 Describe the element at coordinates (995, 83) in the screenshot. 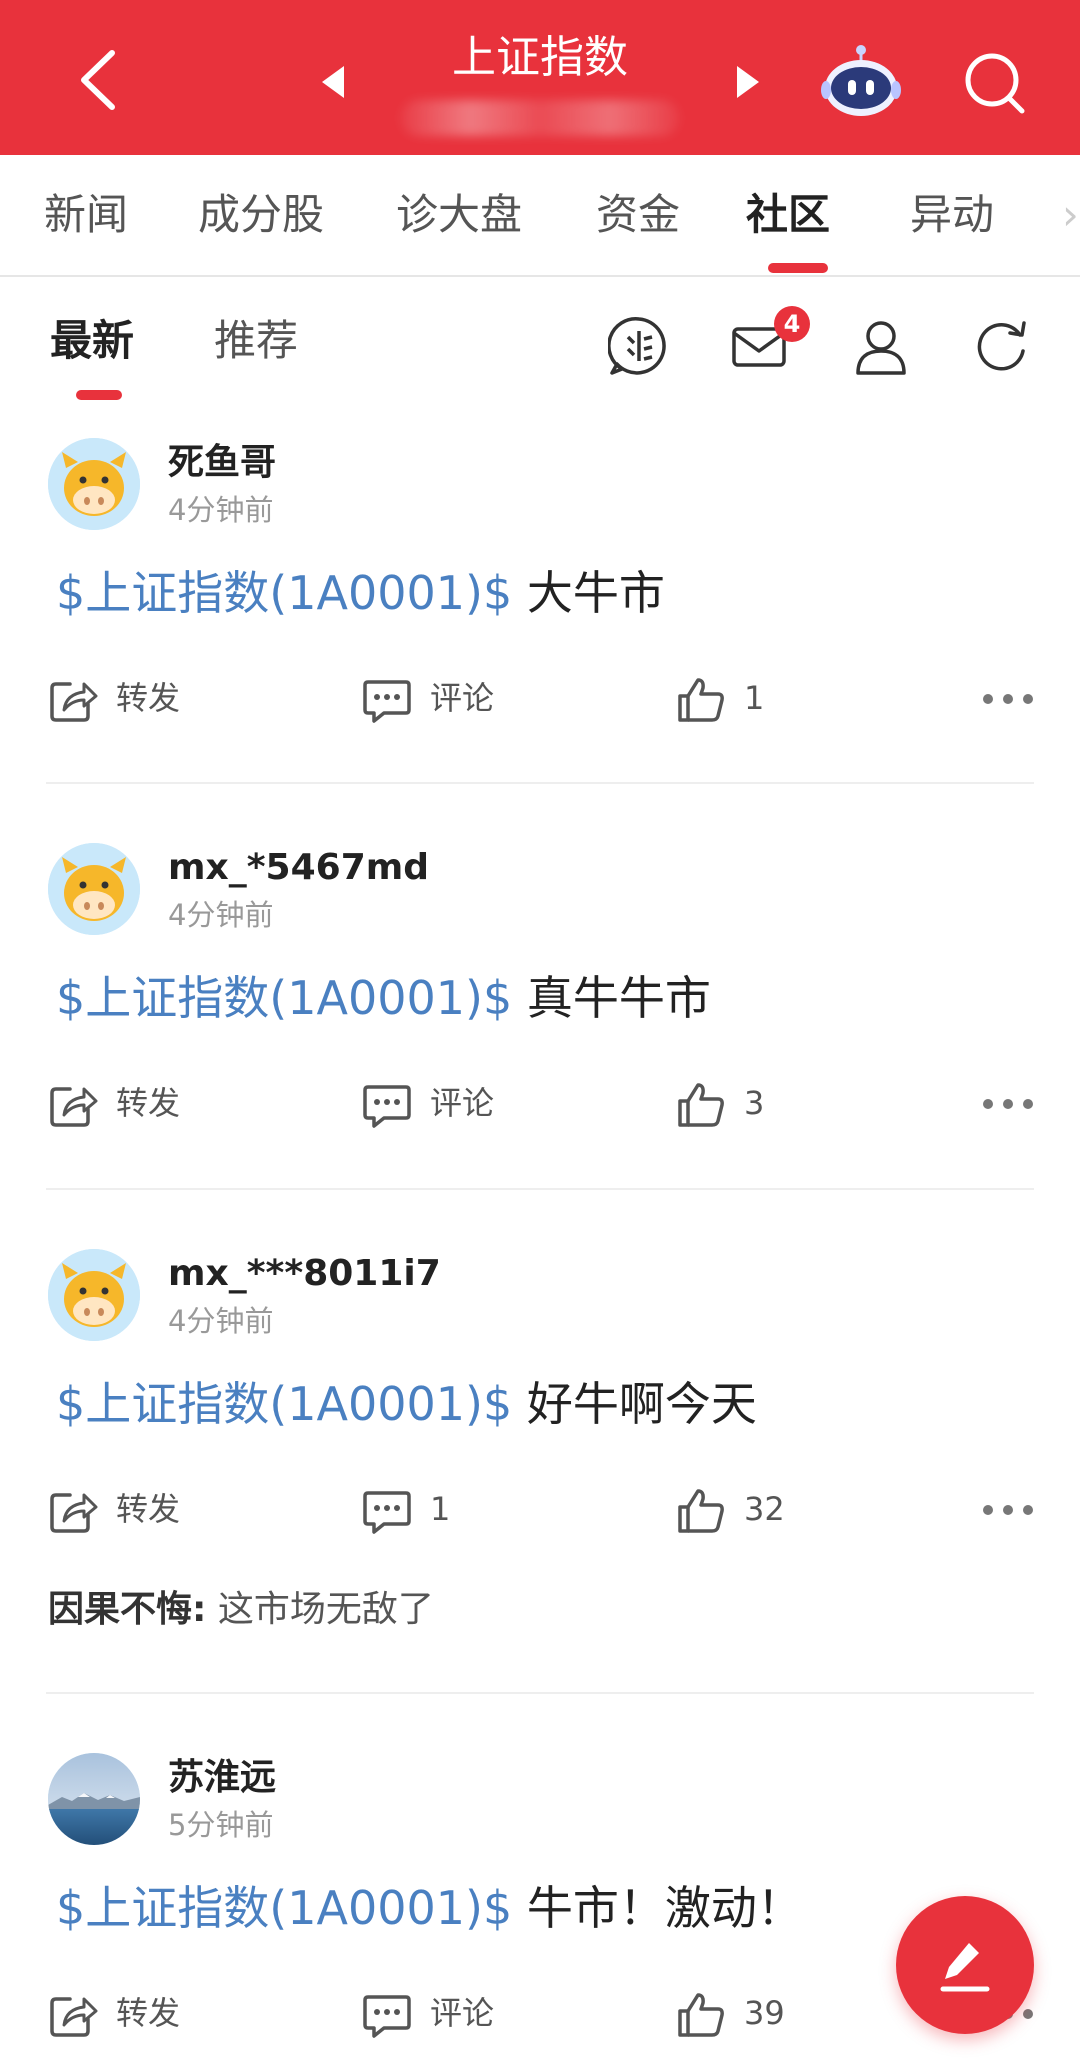

I see `search-icon` at that location.